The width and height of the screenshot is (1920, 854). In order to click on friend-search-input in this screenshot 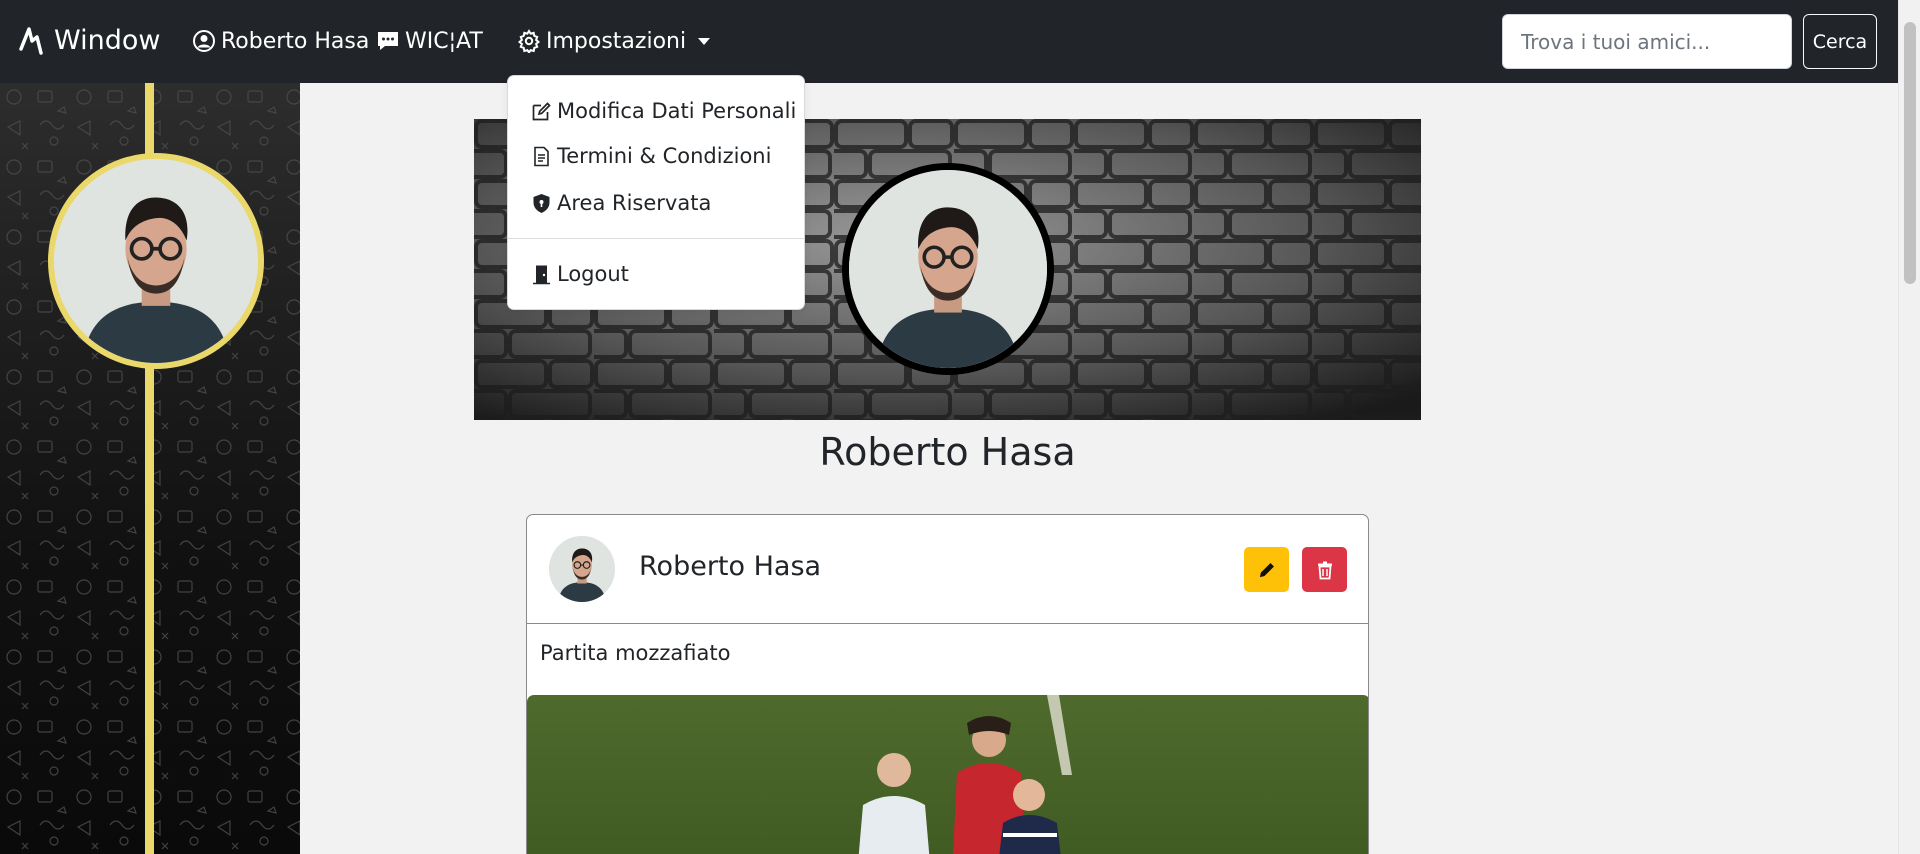, I will do `click(1647, 41)`.